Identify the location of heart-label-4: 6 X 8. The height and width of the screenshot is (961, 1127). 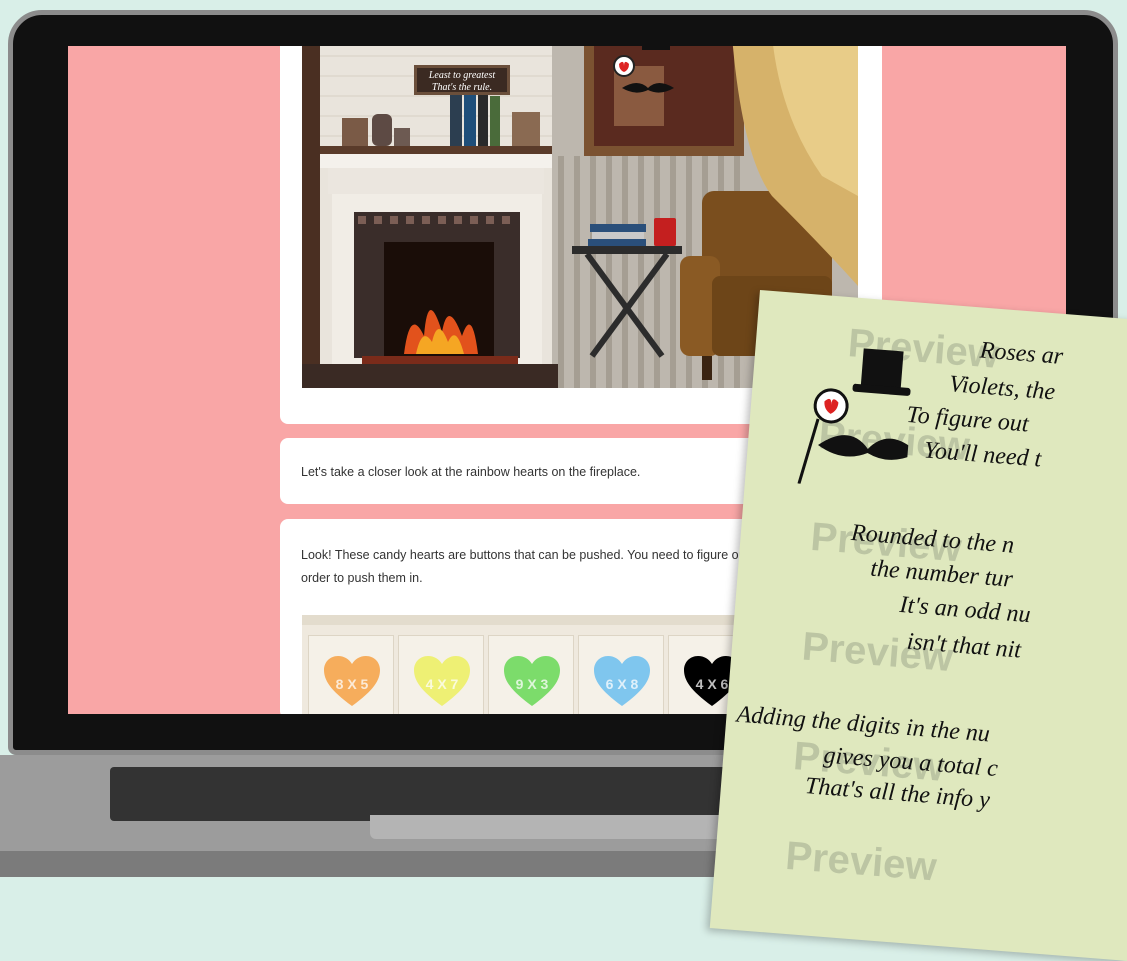
(622, 684).